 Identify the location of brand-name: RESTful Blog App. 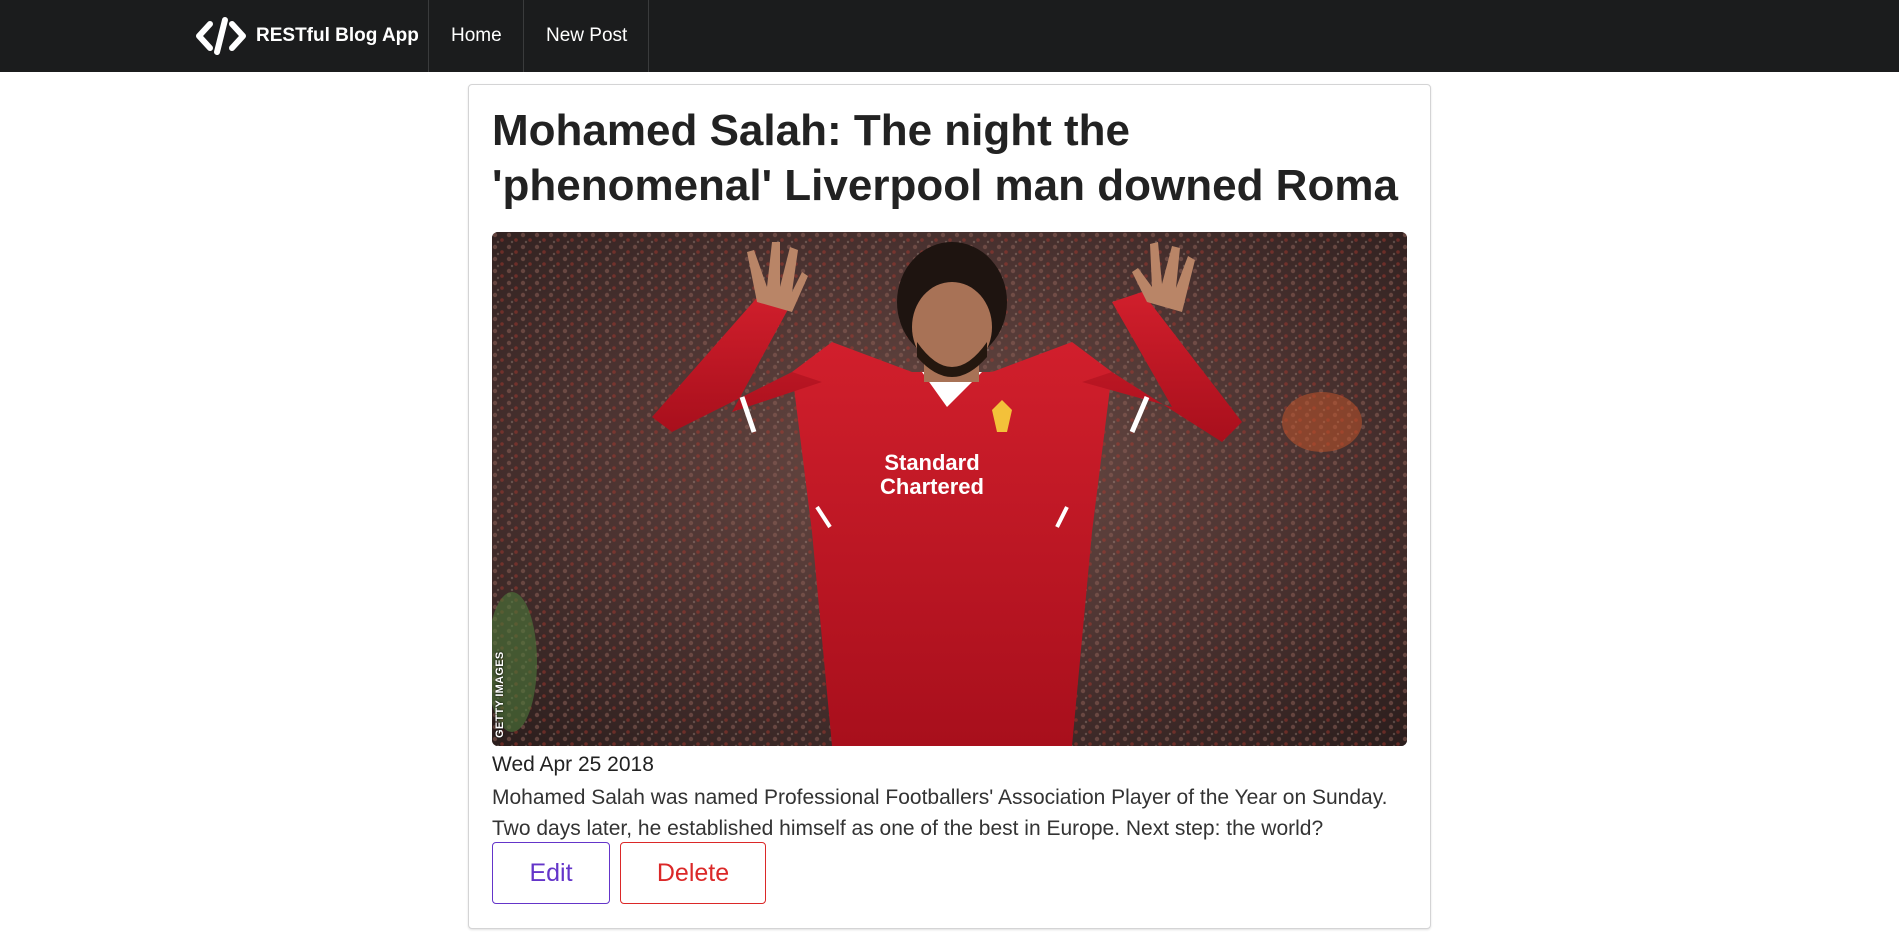
(337, 35).